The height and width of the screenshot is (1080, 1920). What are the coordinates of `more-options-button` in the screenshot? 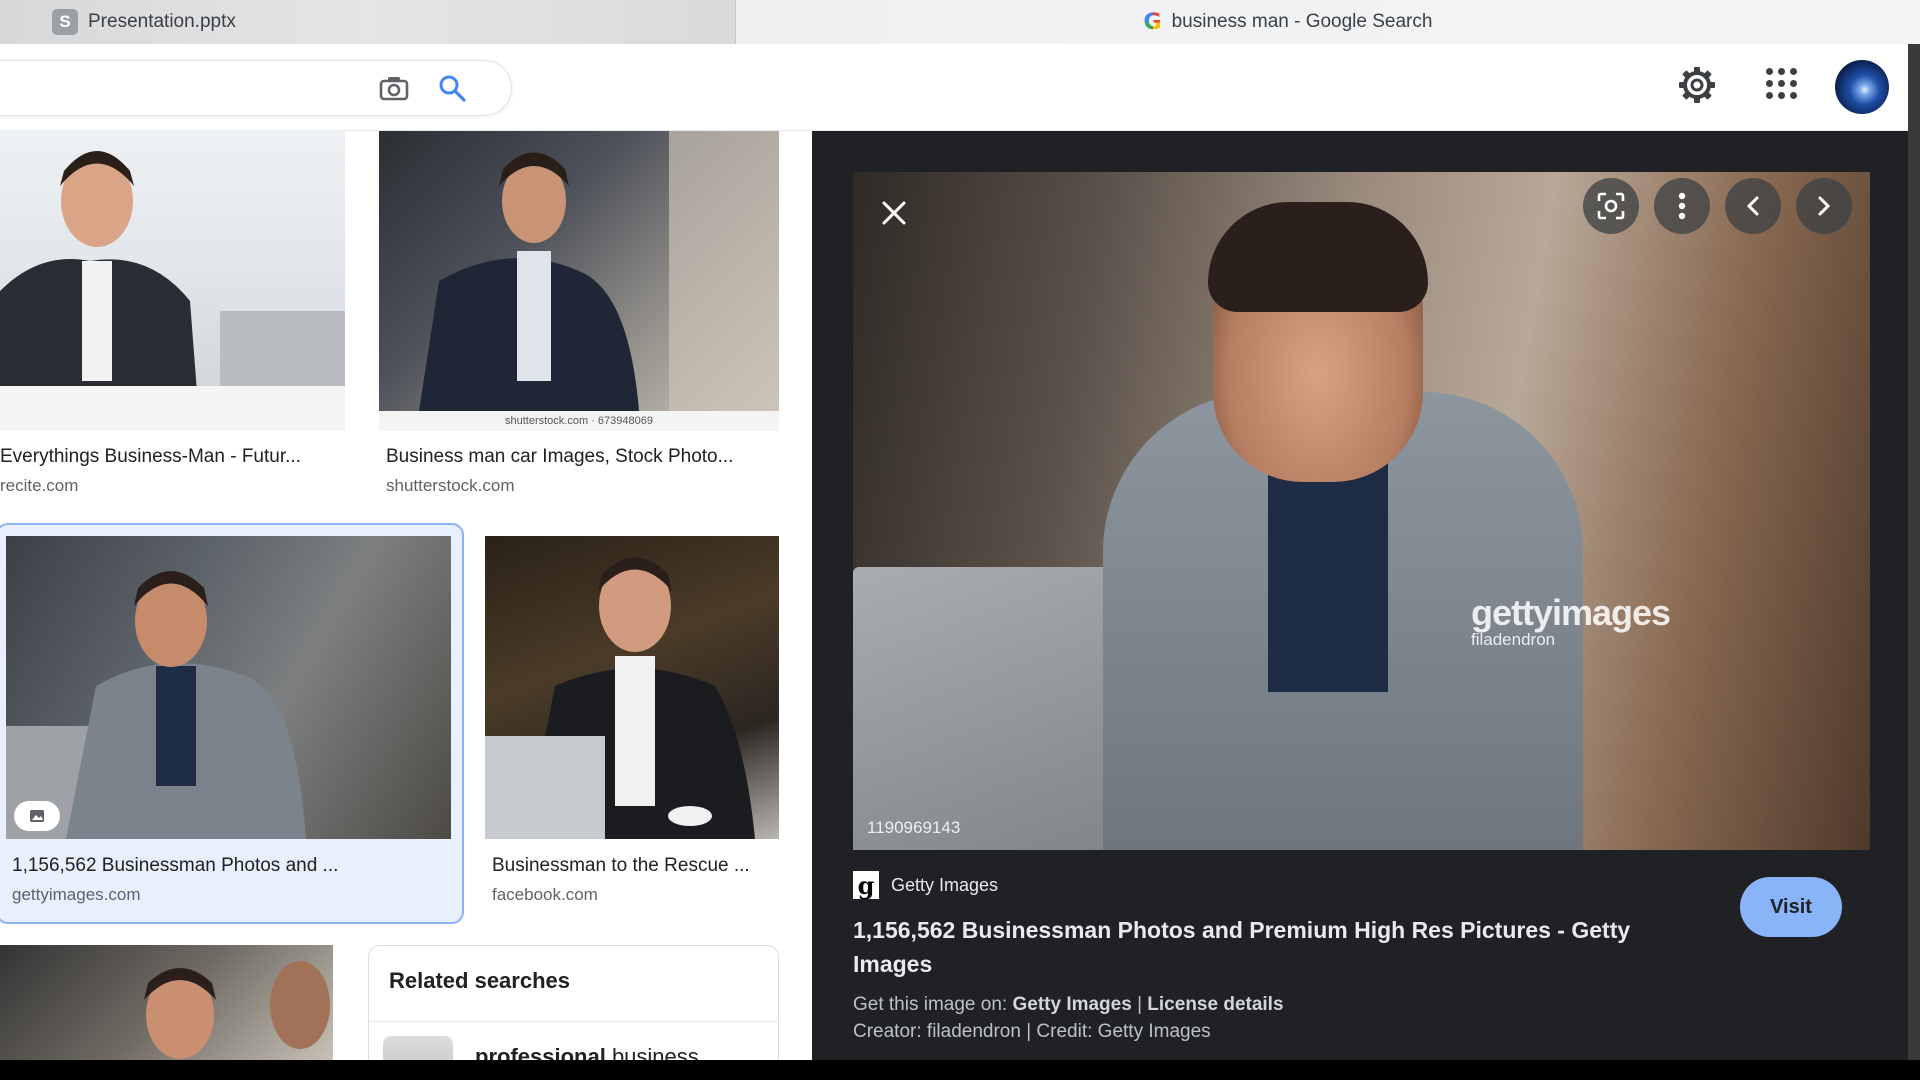 It's located at (1682, 206).